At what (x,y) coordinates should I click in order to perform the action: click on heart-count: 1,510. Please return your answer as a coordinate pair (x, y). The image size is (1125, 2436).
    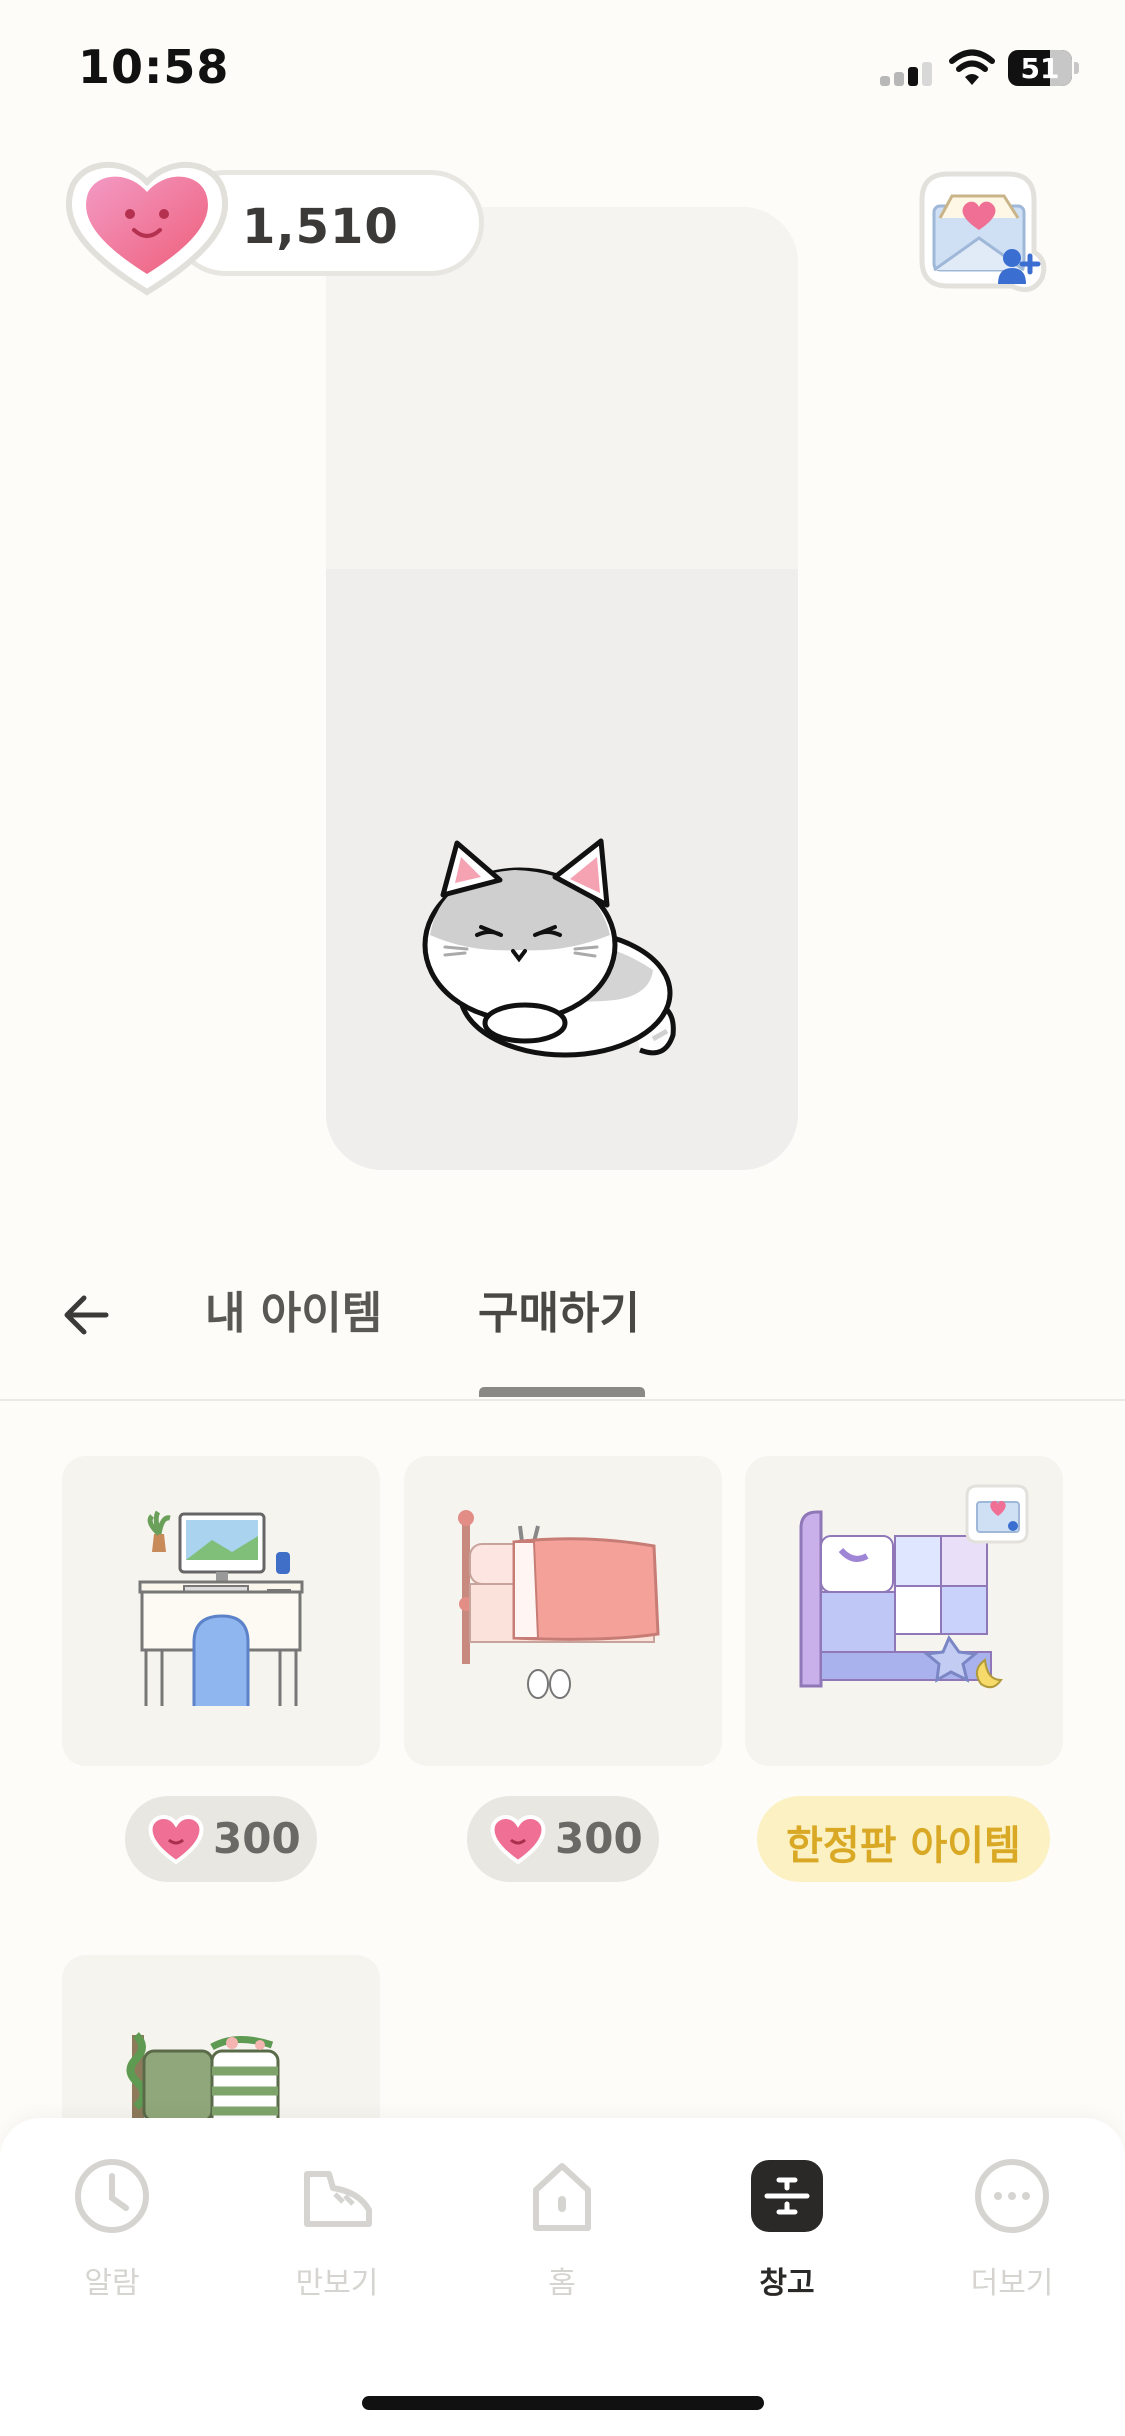
    Looking at the image, I should click on (320, 227).